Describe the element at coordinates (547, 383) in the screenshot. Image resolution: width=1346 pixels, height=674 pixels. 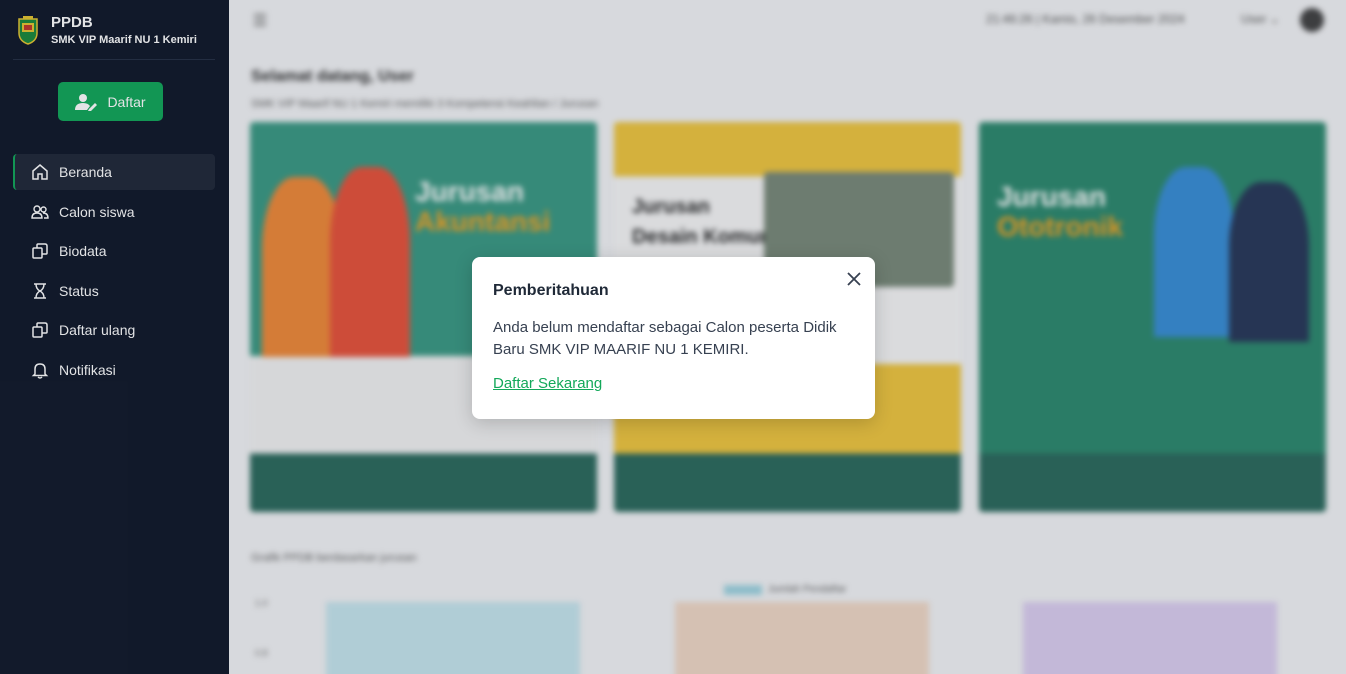
I see `register-now-link: Daftar Sekarang` at that location.